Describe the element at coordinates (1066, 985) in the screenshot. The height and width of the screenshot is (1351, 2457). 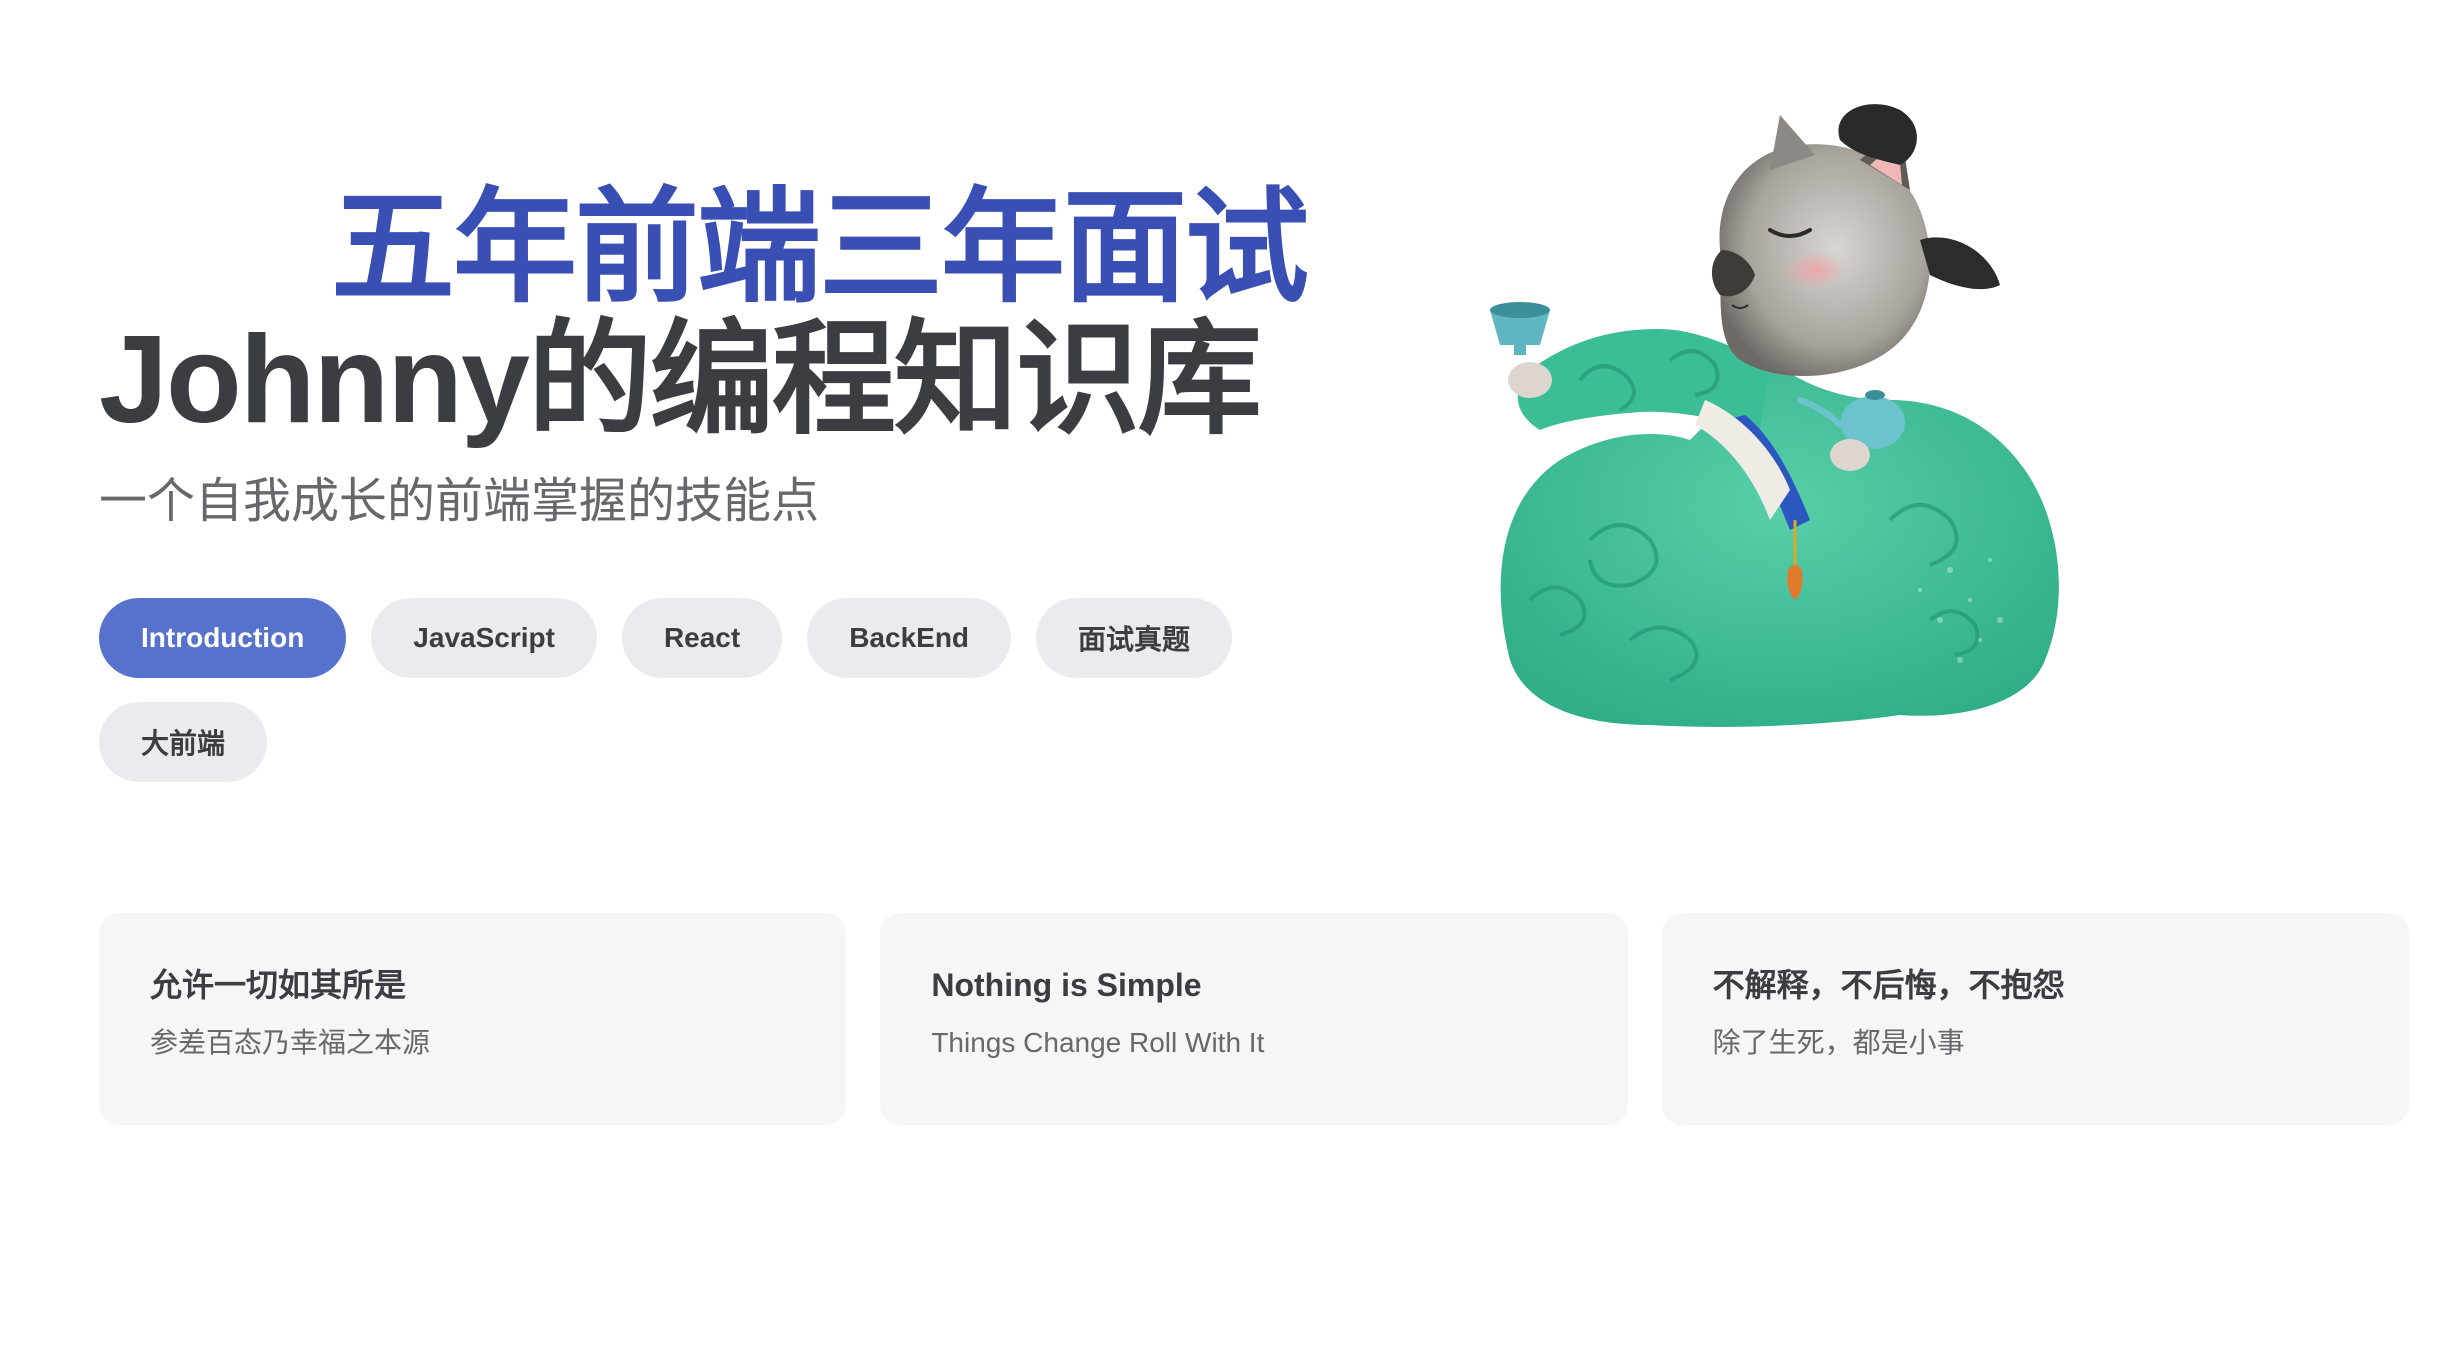
I see `feature-title: Nothing is Simple` at that location.